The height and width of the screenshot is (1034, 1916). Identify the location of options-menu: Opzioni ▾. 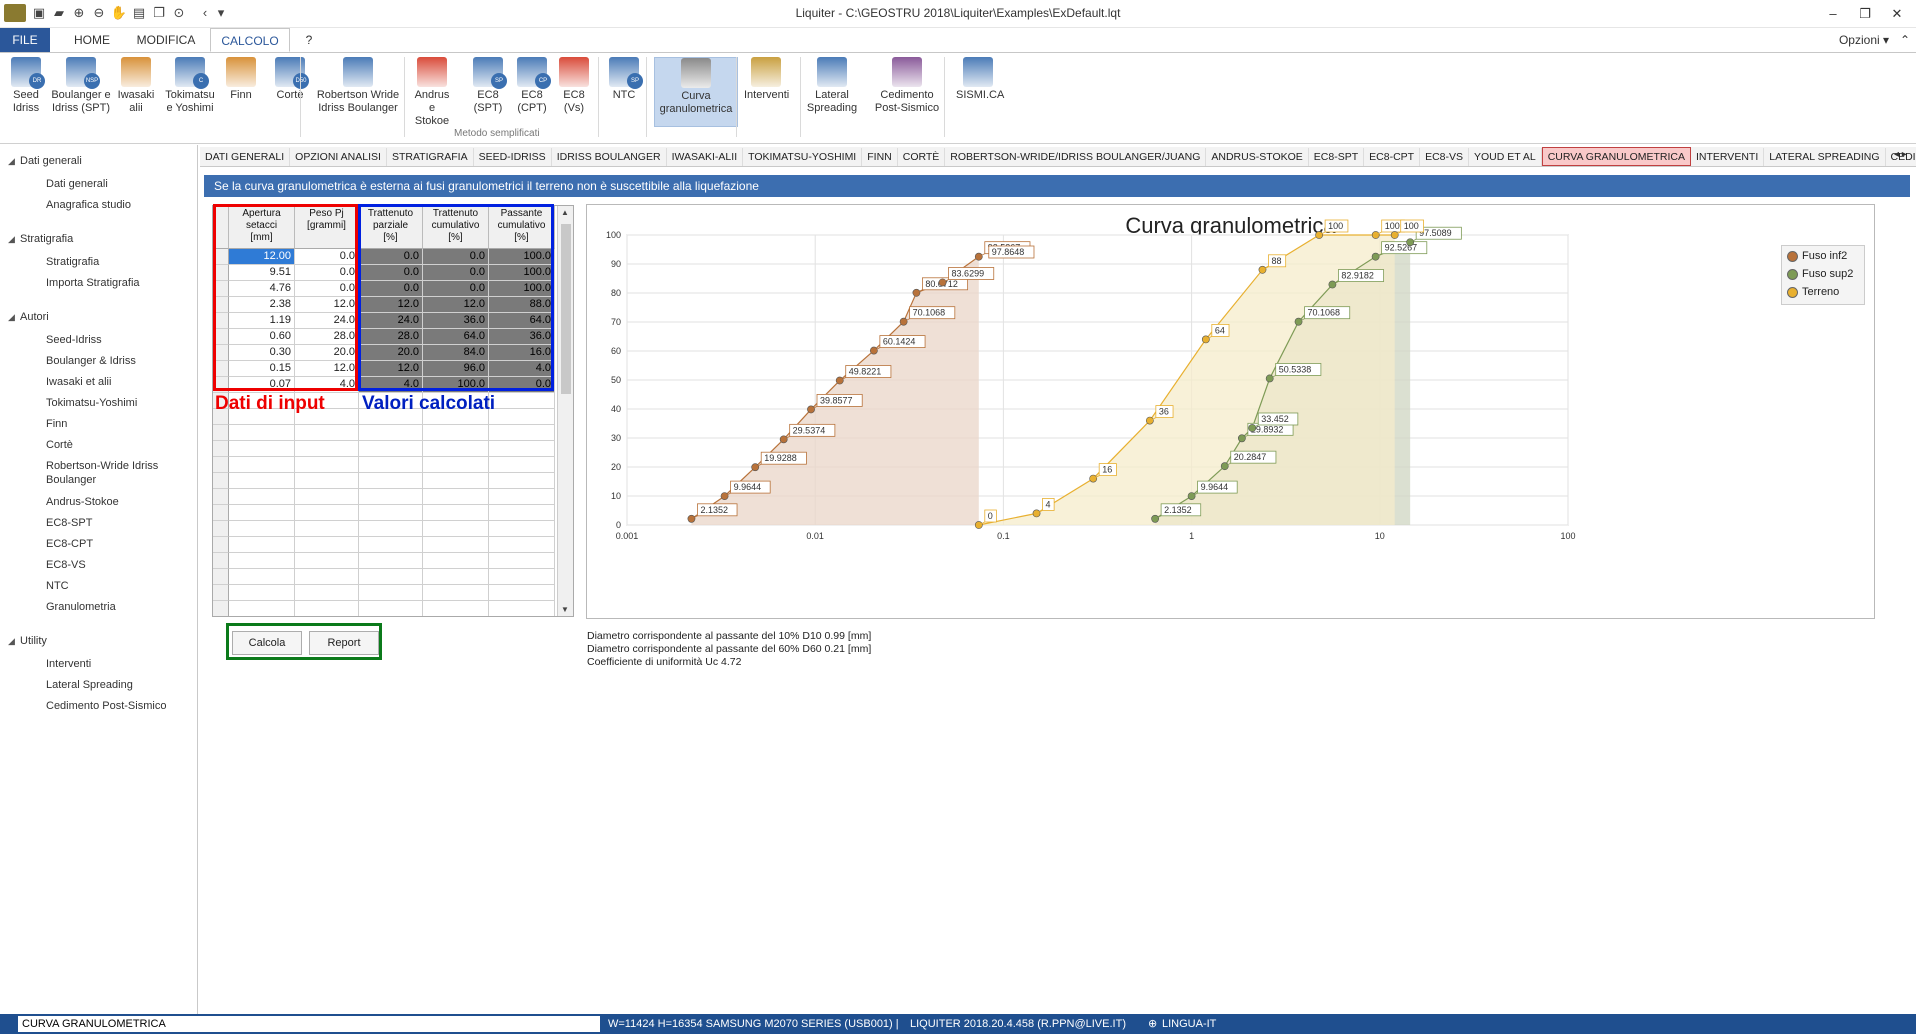
(1864, 40).